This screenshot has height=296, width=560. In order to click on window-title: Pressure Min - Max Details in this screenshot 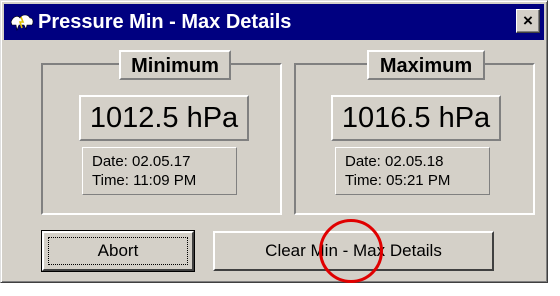, I will do `click(165, 22)`.